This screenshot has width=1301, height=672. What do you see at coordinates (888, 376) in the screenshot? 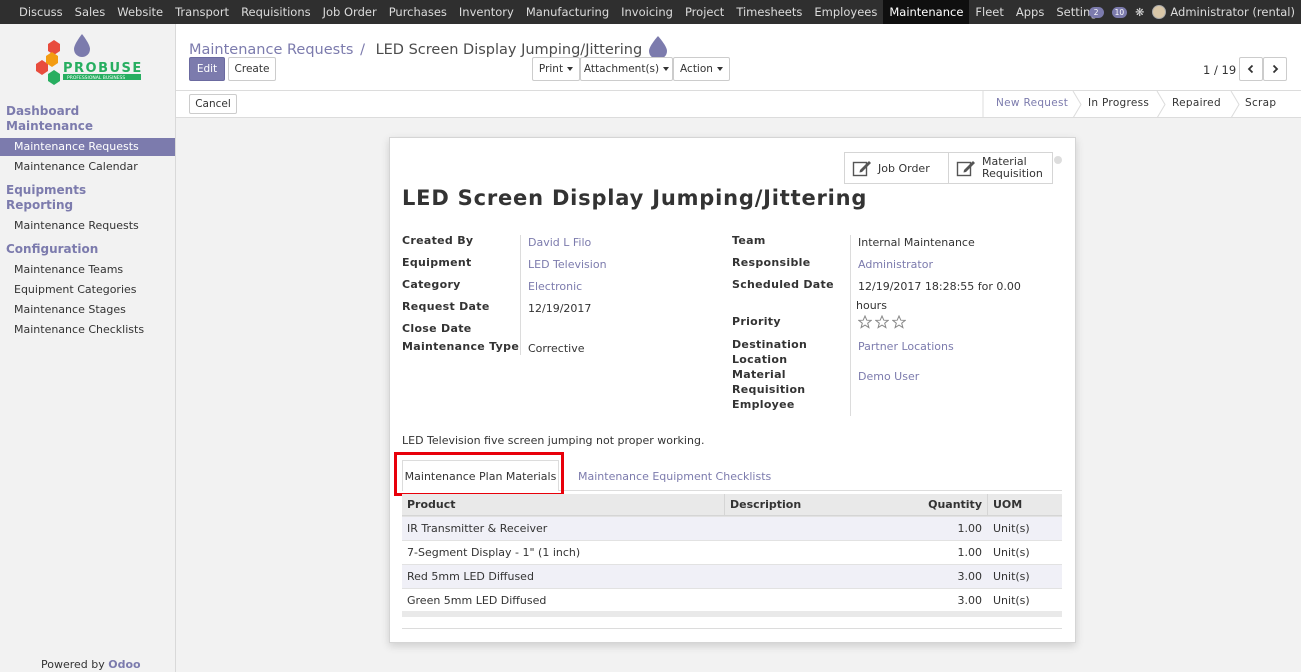
I see `field-value-employee: Demo User` at bounding box center [888, 376].